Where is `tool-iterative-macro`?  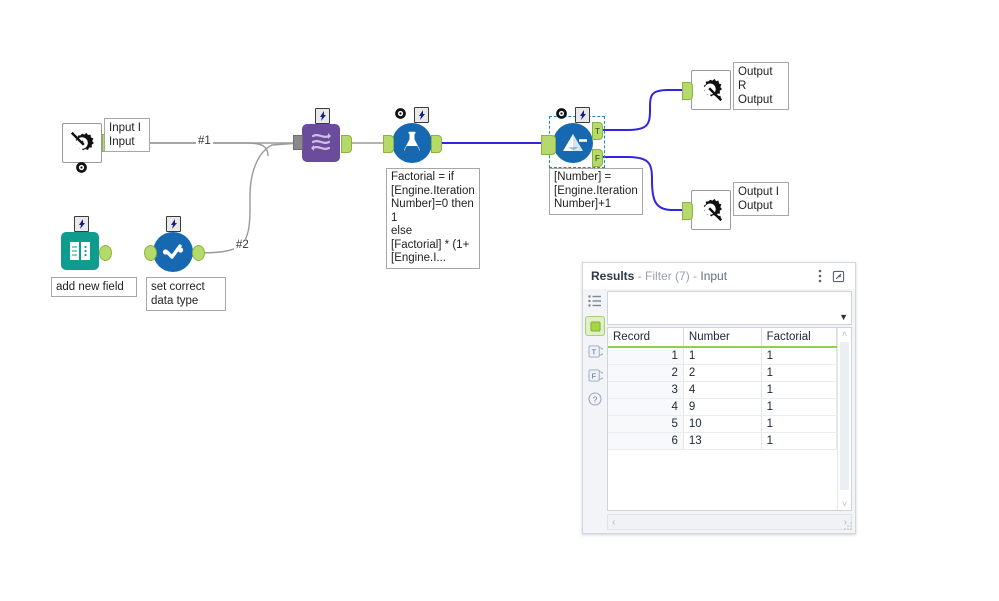
tool-iterative-macro is located at coordinates (322, 135).